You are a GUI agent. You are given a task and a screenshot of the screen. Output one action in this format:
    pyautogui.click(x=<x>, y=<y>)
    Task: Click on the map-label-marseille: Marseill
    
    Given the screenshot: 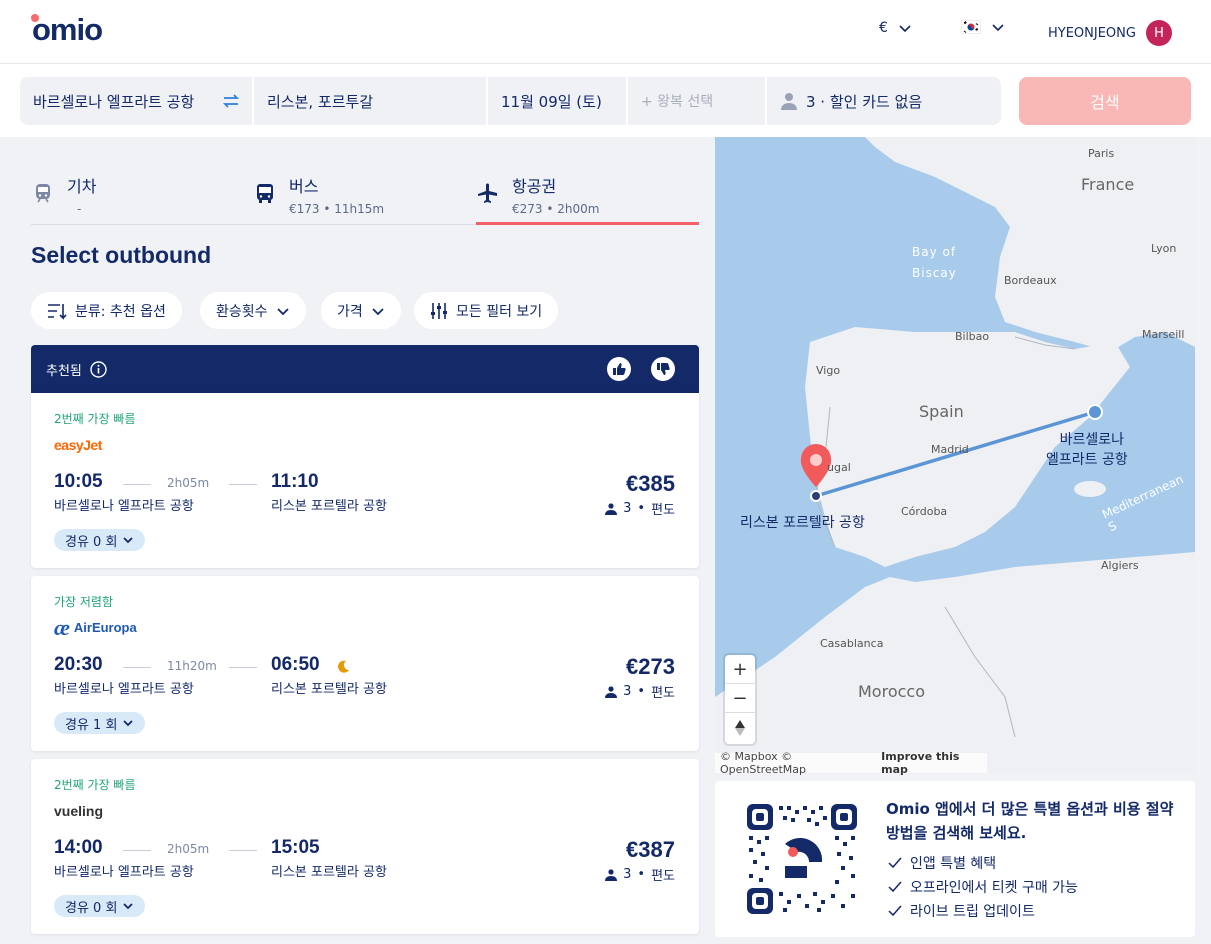 What is the action you would take?
    pyautogui.click(x=1163, y=334)
    